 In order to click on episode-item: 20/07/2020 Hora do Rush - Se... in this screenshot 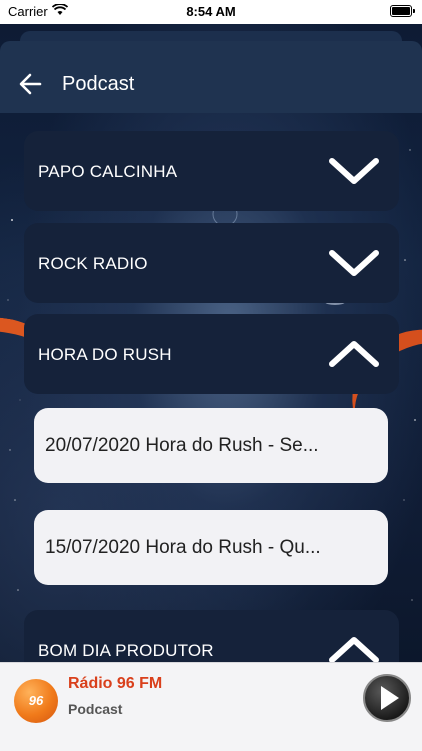, I will do `click(211, 445)`.